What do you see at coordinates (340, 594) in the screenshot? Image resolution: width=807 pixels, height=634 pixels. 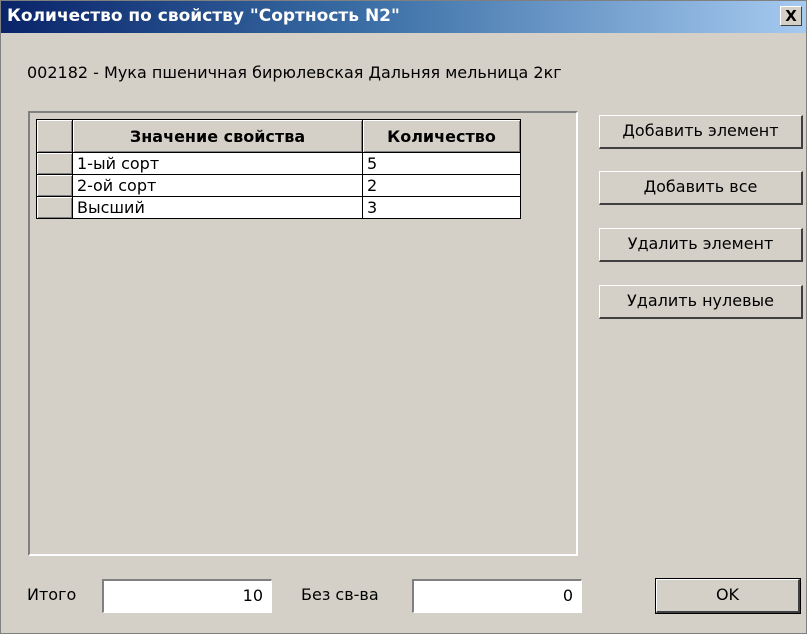 I see `no-property-label: Без св-ва` at bounding box center [340, 594].